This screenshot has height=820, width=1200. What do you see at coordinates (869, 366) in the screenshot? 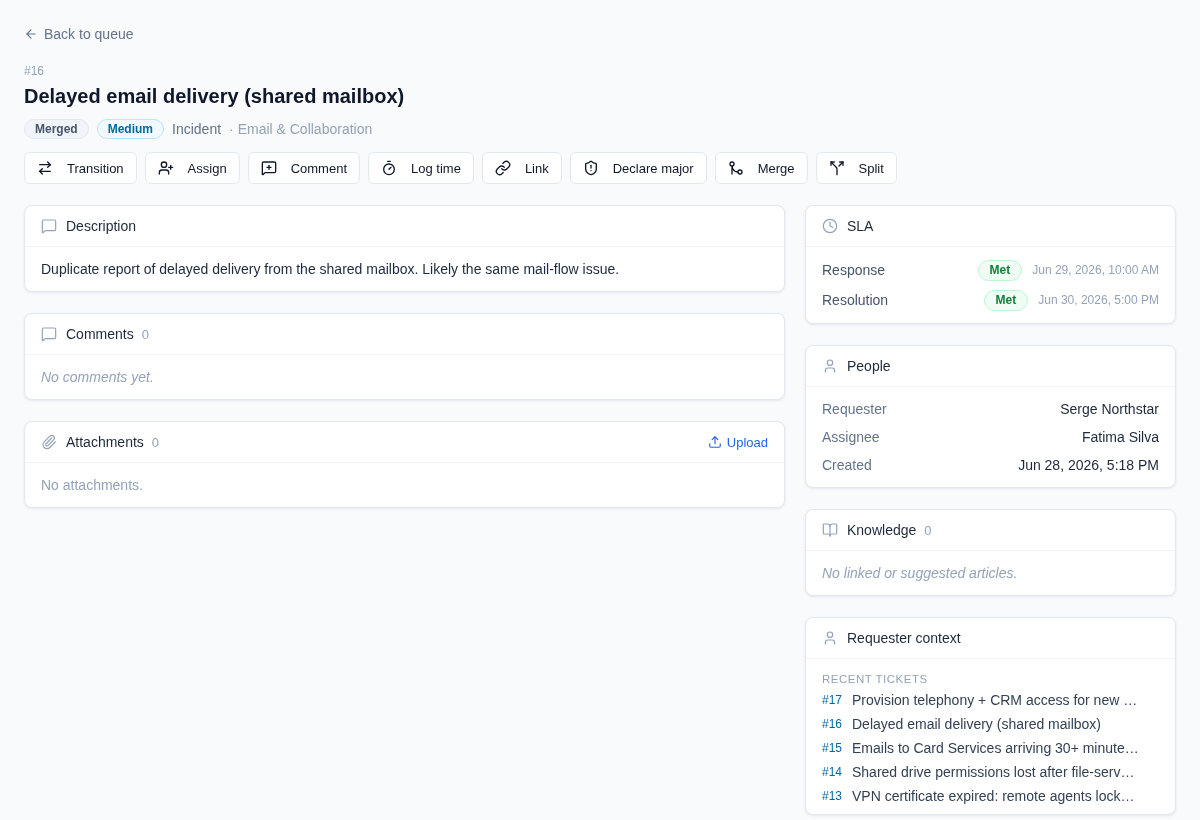
I see `card-title: People` at bounding box center [869, 366].